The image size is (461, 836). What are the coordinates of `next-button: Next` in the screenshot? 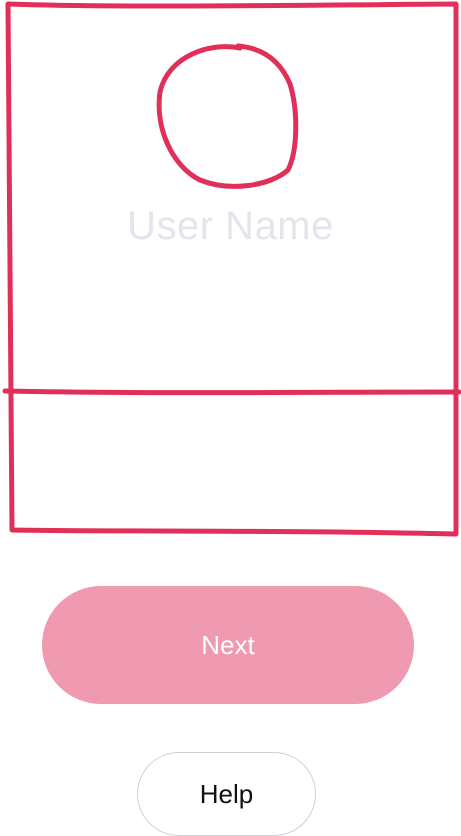 It's located at (228, 645).